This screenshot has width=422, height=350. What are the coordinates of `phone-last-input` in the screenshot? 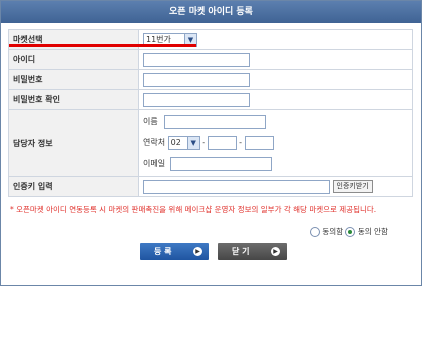 It's located at (259, 143).